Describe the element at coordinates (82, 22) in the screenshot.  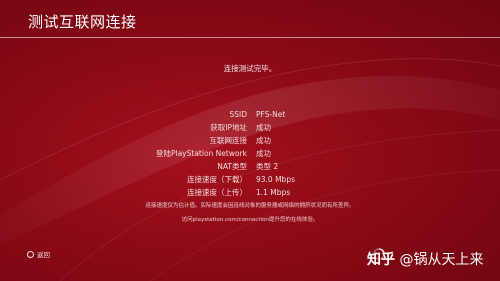
I see `page-title: 测试互联网连接` at that location.